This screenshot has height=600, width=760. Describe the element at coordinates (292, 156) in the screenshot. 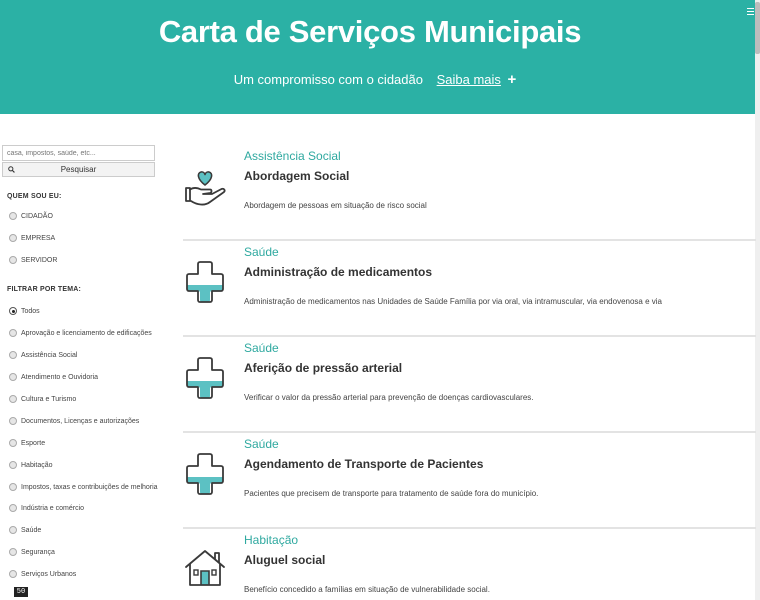

I see `service-category: Assistência Social` at that location.